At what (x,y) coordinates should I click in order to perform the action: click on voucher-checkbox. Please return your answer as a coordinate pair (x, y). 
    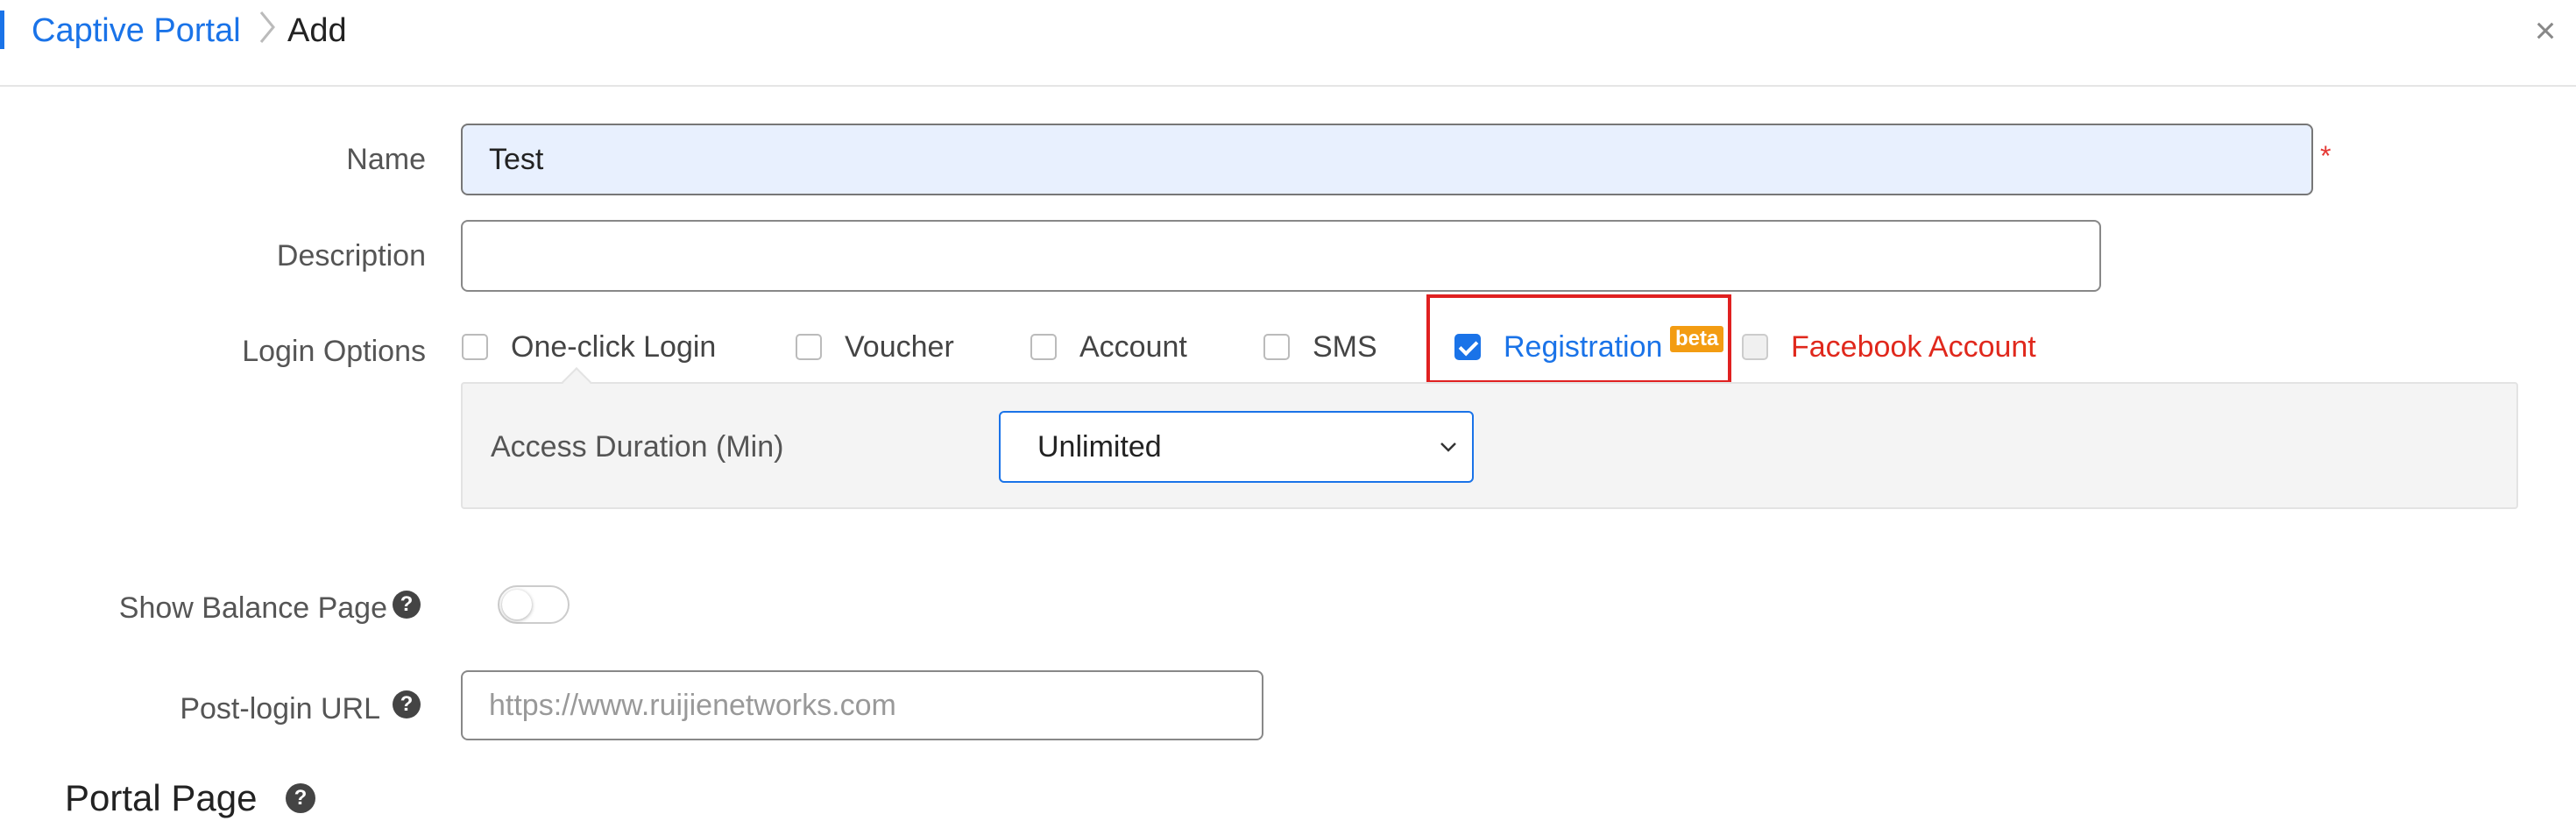
    Looking at the image, I should click on (809, 347).